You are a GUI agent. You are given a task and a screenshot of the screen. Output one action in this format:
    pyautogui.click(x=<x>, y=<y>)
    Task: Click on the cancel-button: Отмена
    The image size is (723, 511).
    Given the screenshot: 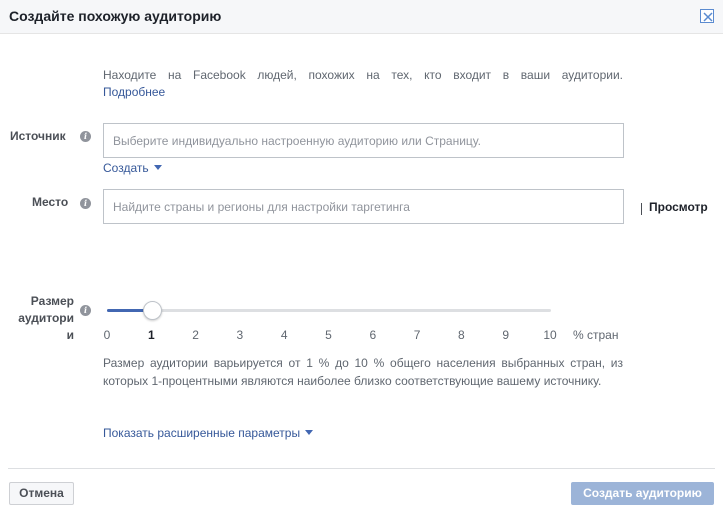 What is the action you would take?
    pyautogui.click(x=41, y=493)
    